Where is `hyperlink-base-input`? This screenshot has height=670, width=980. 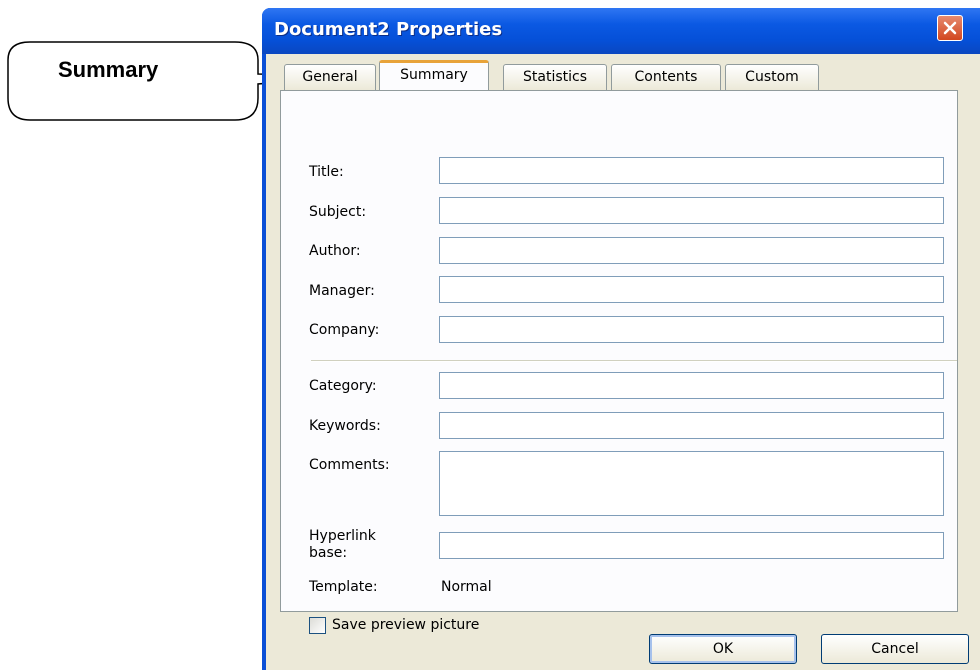 hyperlink-base-input is located at coordinates (691, 545).